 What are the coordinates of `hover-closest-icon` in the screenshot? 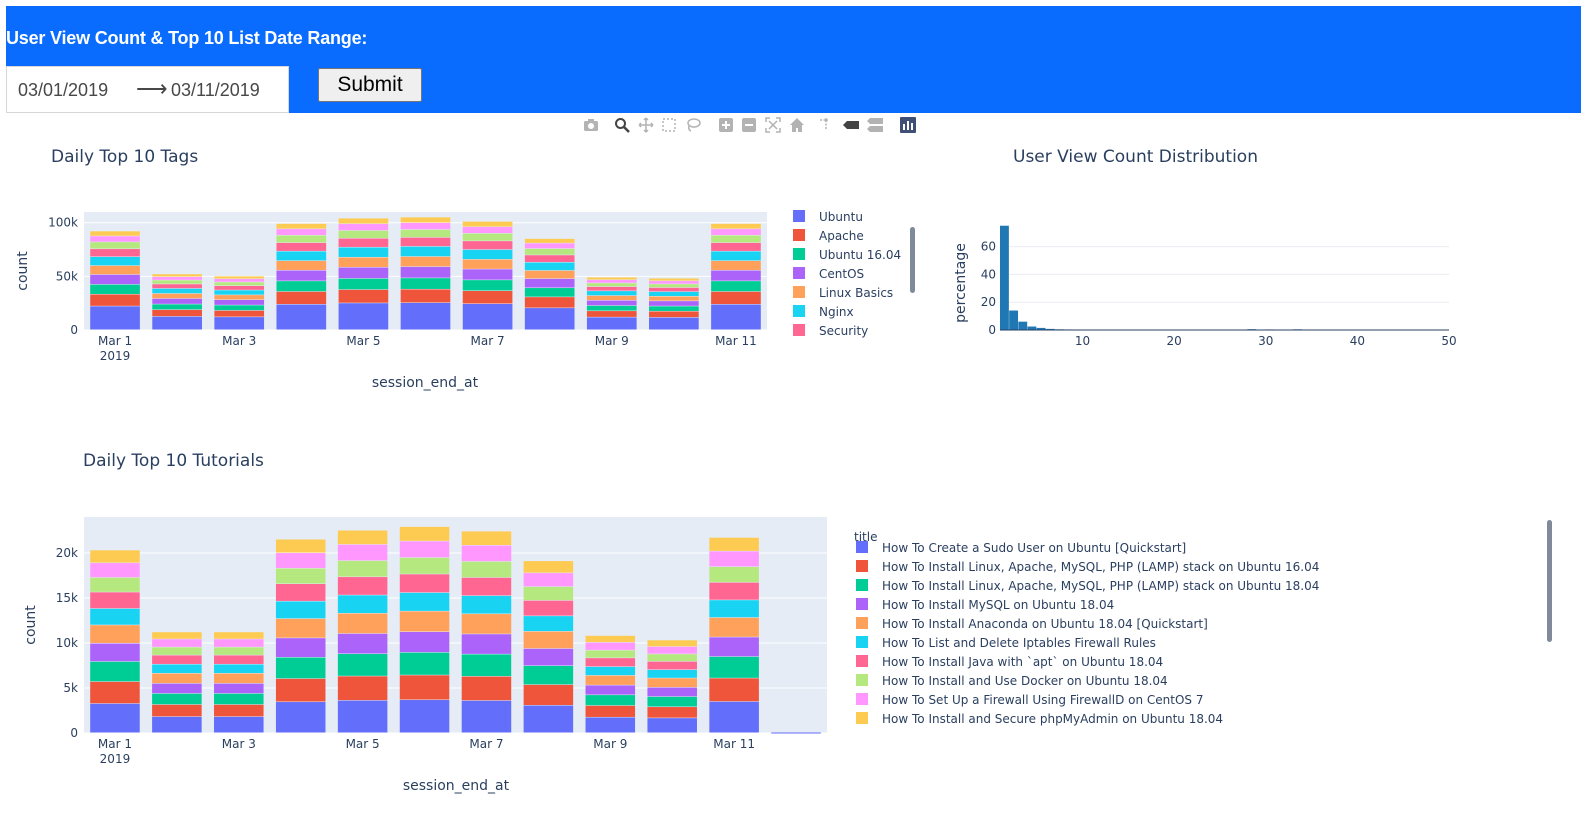 It's located at (851, 126).